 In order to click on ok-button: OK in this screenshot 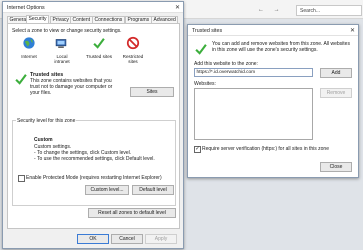, I will do `click(93, 239)`.